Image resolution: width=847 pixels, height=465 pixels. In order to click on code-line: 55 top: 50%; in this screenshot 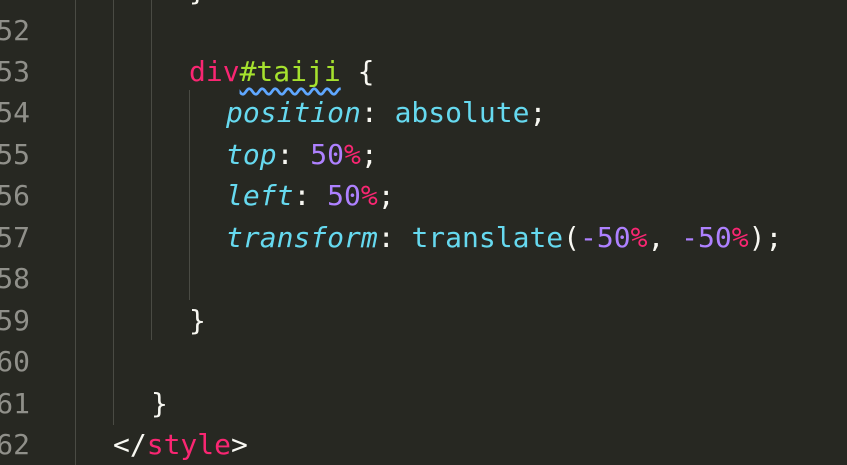, I will do `click(423, 155)`.